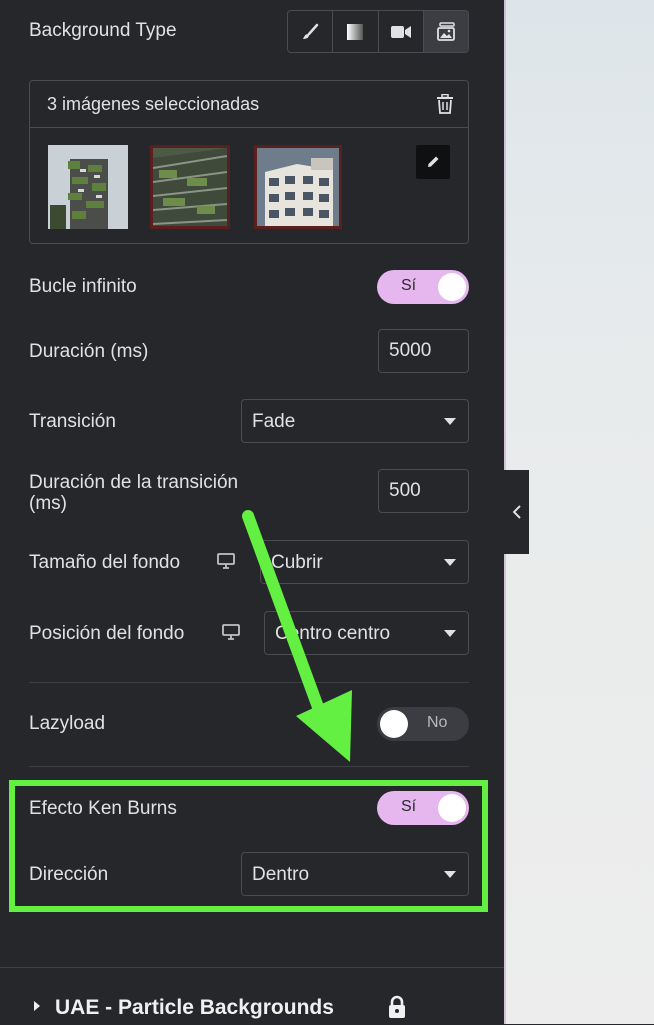  What do you see at coordinates (423, 724) in the screenshot?
I see `lazyload-toggle: No` at bounding box center [423, 724].